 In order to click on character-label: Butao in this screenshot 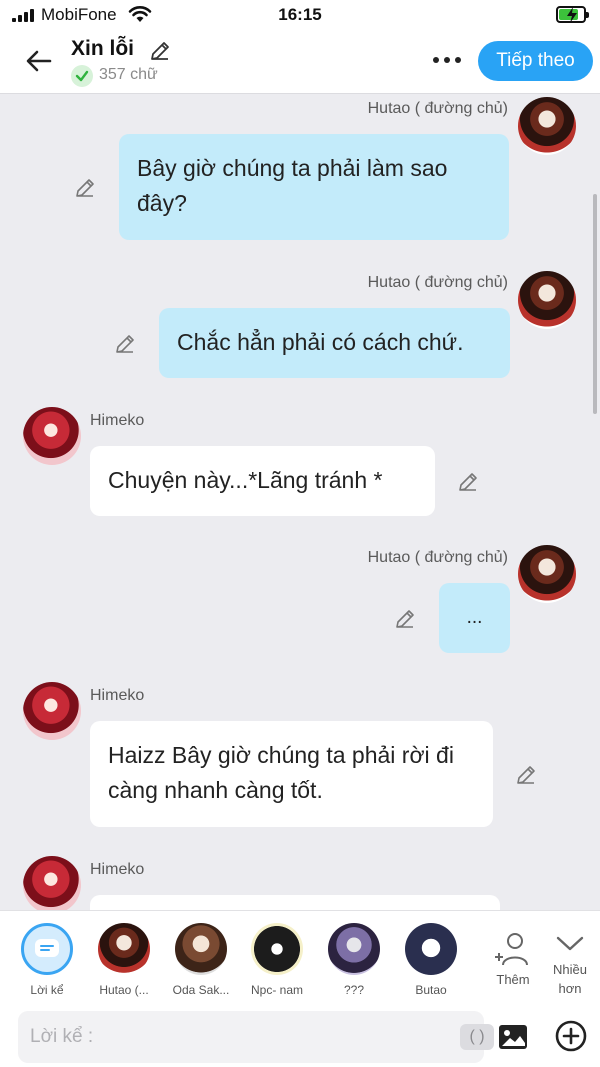, I will do `click(431, 990)`.